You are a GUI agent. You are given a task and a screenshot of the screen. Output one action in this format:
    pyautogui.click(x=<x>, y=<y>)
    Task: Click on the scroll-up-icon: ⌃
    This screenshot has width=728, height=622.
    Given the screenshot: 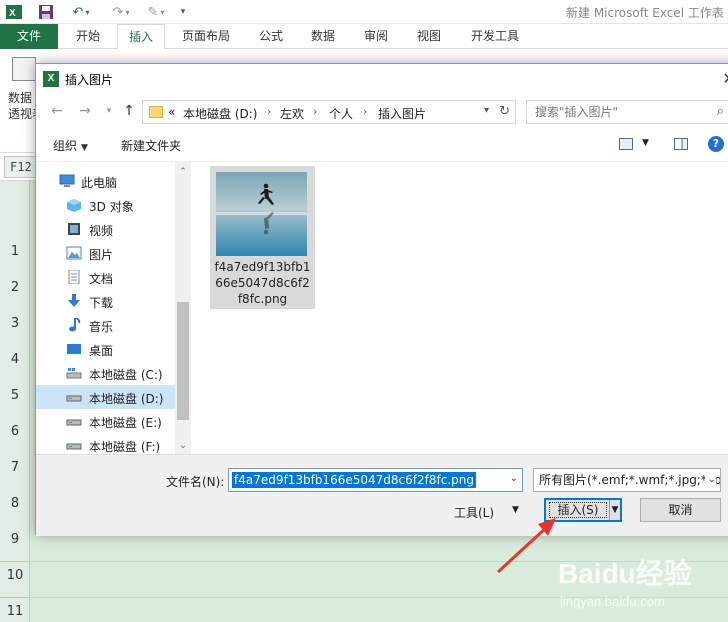 What is the action you would take?
    pyautogui.click(x=183, y=172)
    